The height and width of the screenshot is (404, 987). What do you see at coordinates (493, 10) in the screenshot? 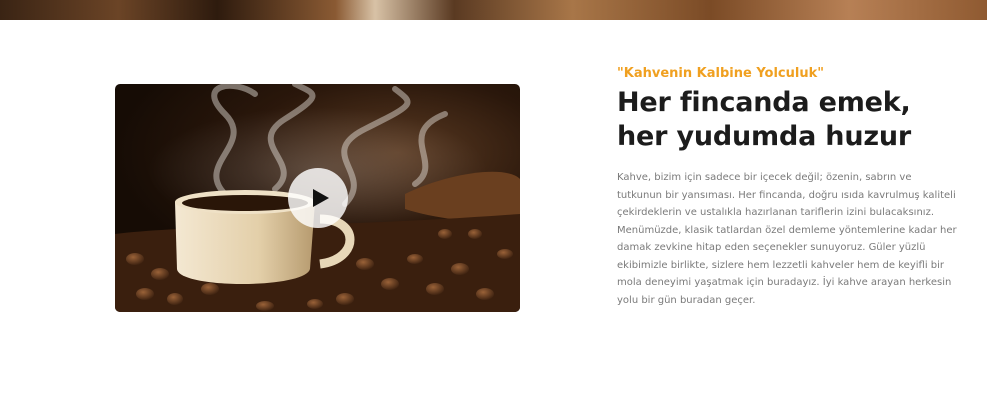
I see `top-banner-image` at bounding box center [493, 10].